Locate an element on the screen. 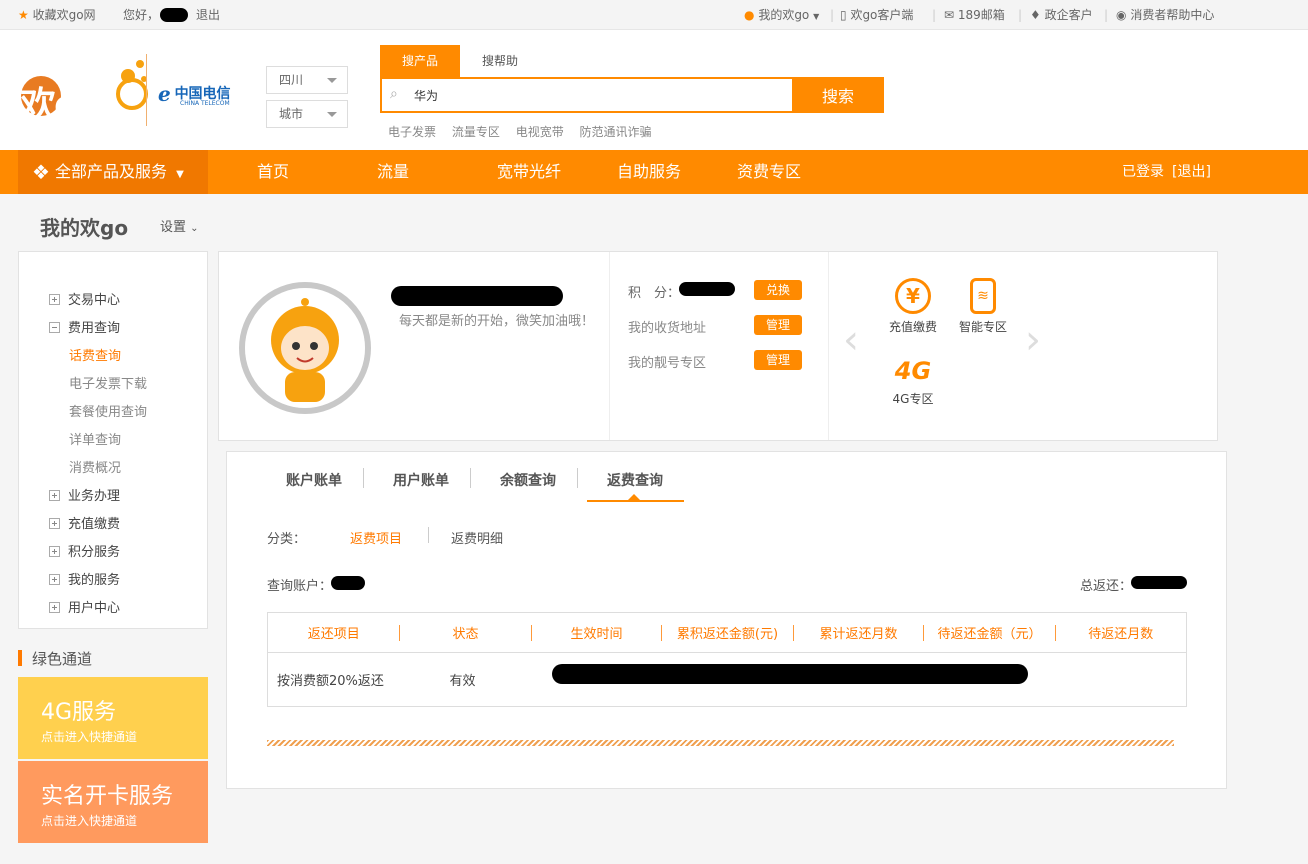 Image resolution: width=1308 pixels, height=864 pixels. promo-subtitle: 点击进入快捷通道 is located at coordinates (89, 821).